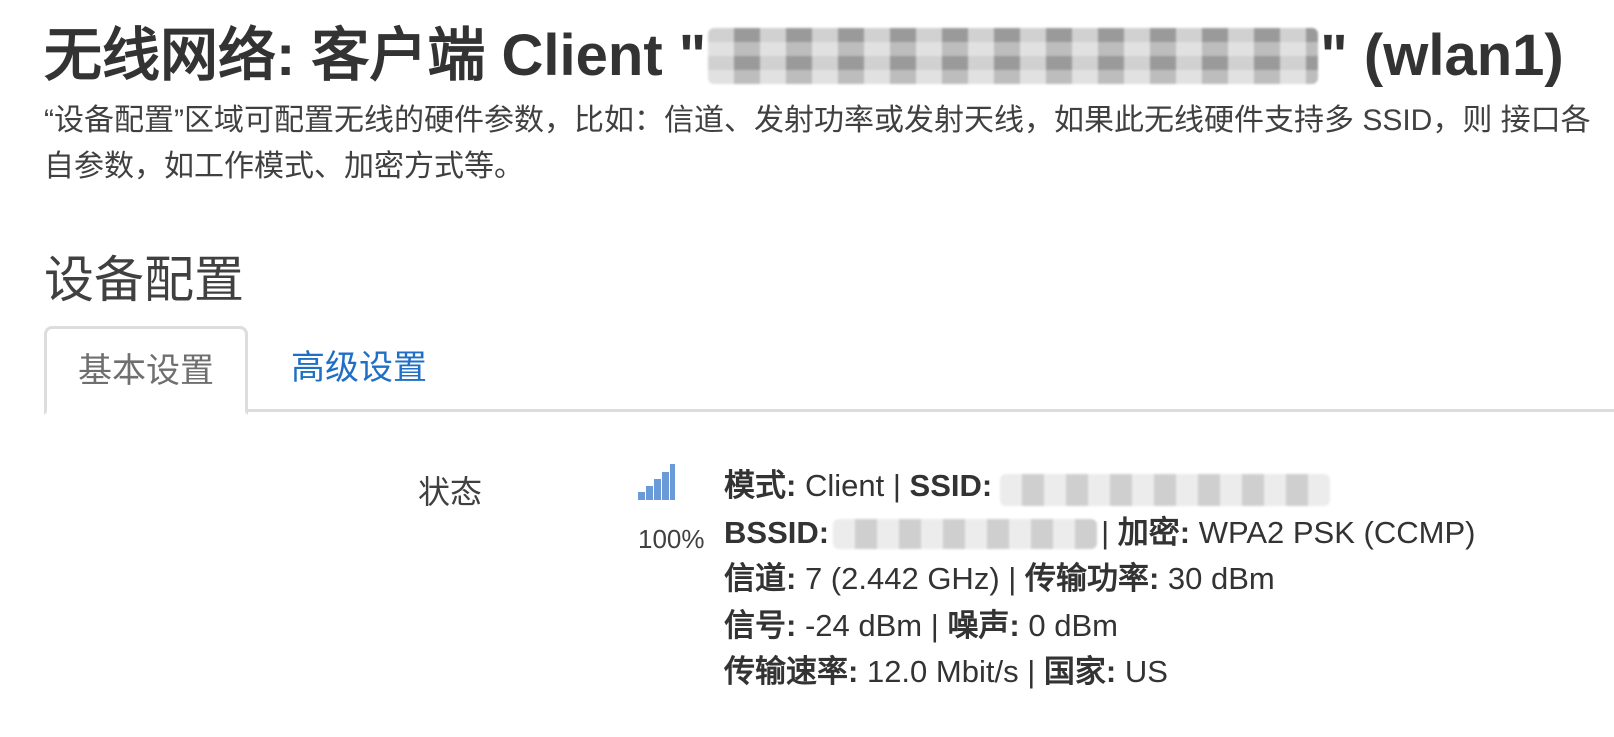  Describe the element at coordinates (951, 485) in the screenshot. I see `ssid-label: SSID:` at that location.